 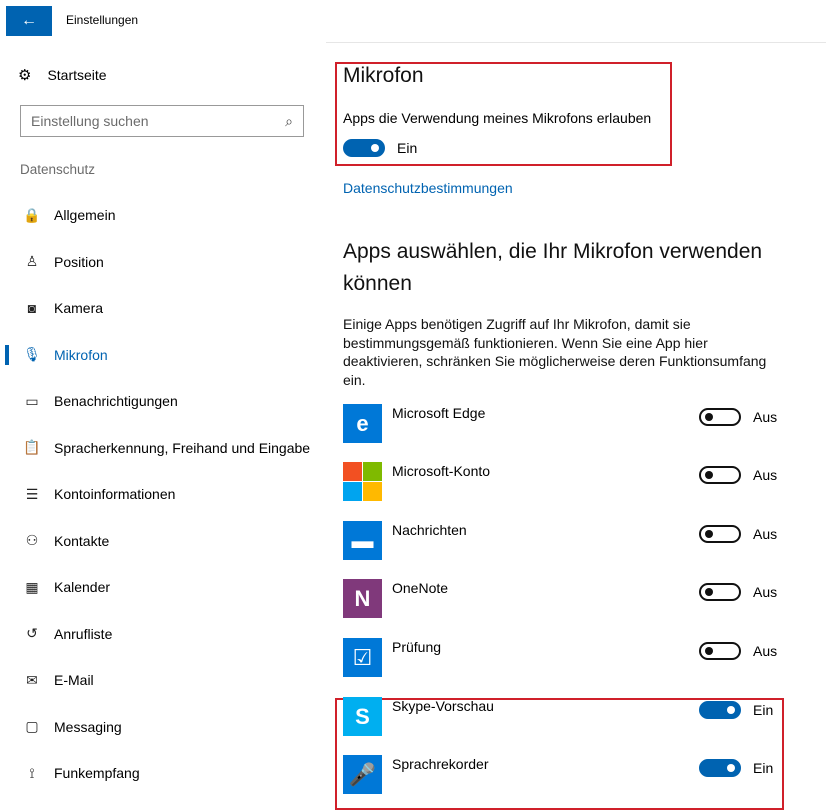 What do you see at coordinates (82, 540) in the screenshot?
I see `sidebar-item-label: Kontakte` at bounding box center [82, 540].